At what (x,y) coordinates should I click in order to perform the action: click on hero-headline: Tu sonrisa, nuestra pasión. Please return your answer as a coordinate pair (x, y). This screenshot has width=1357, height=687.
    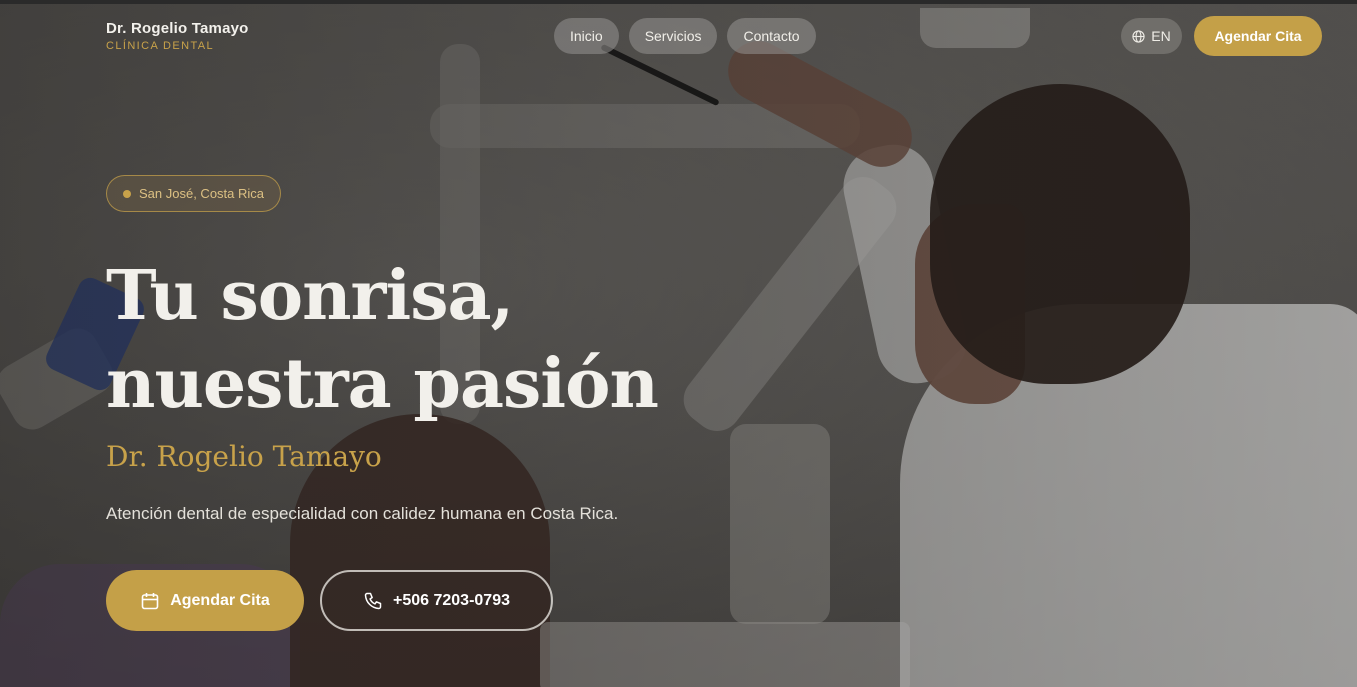
    Looking at the image, I should click on (382, 340).